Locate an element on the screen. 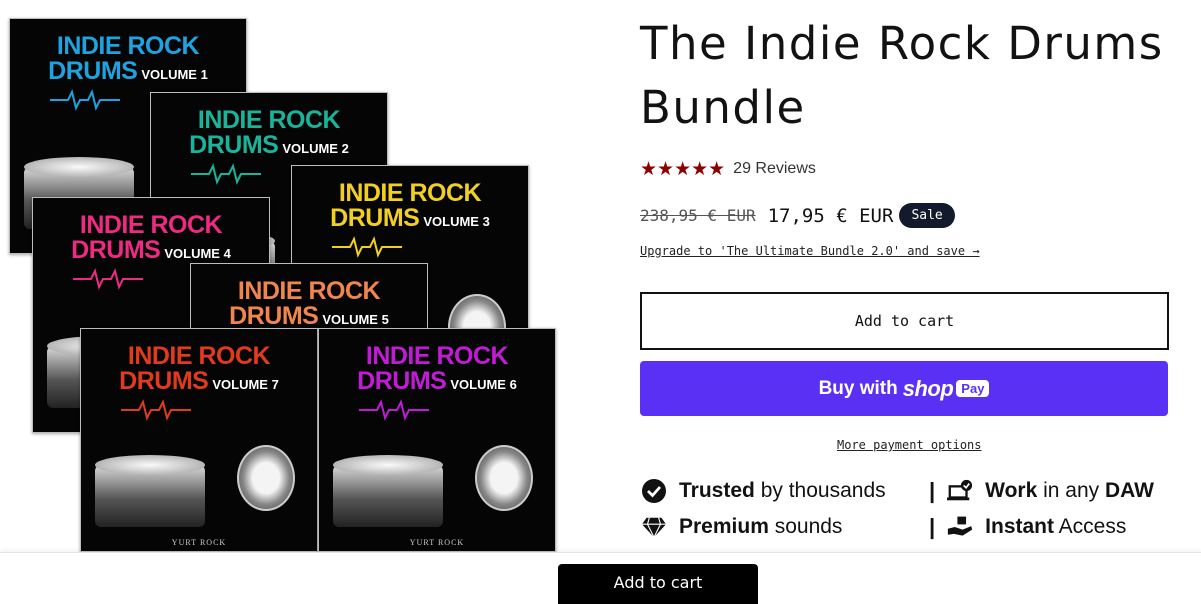 This screenshot has height=604, width=1201. cover-title-line2: DRUMS VOLUME 5 is located at coordinates (309, 316).